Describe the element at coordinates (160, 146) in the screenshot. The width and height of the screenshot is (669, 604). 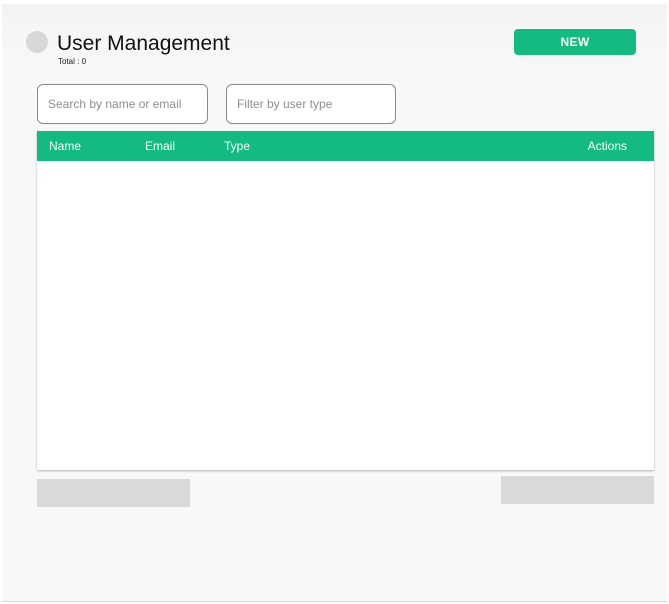
I see `column-header-email: Email` at that location.